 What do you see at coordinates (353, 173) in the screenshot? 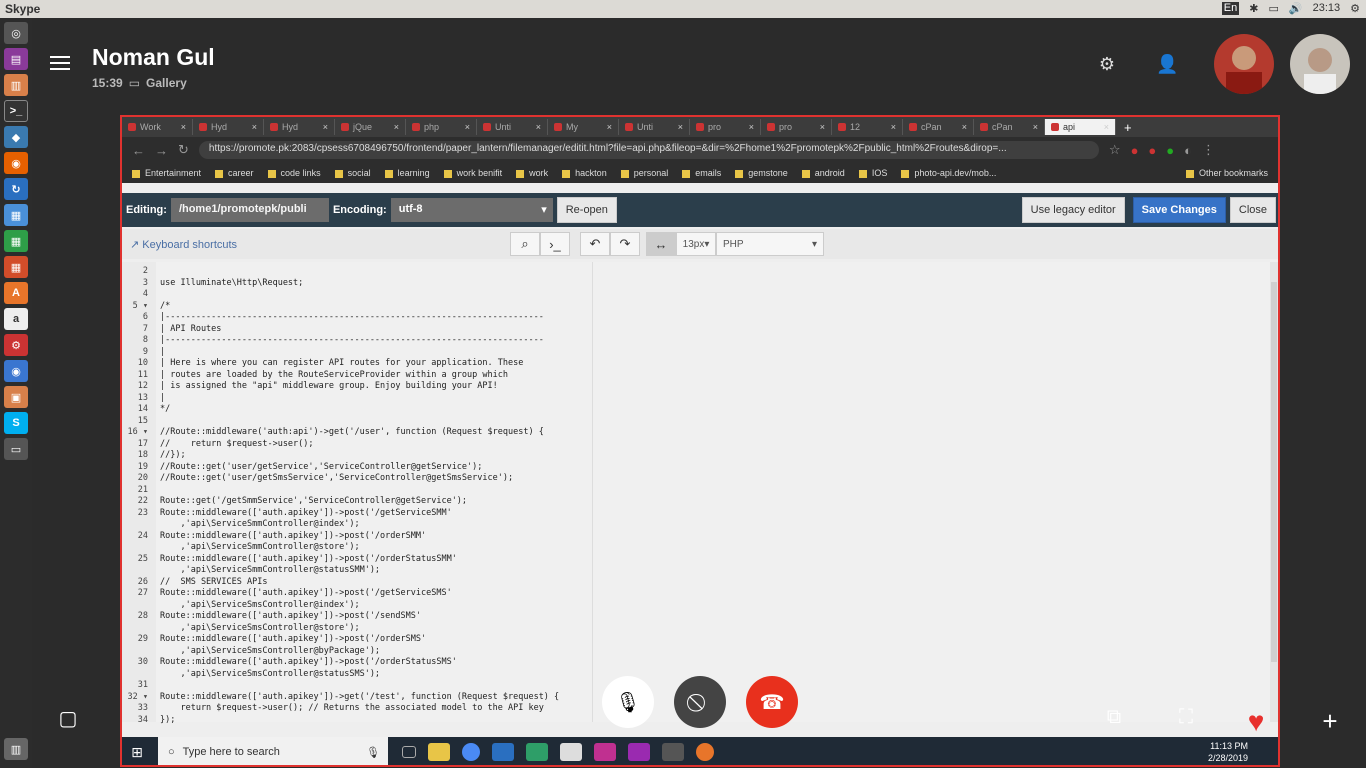
I see `bookmark-item: social` at bounding box center [353, 173].